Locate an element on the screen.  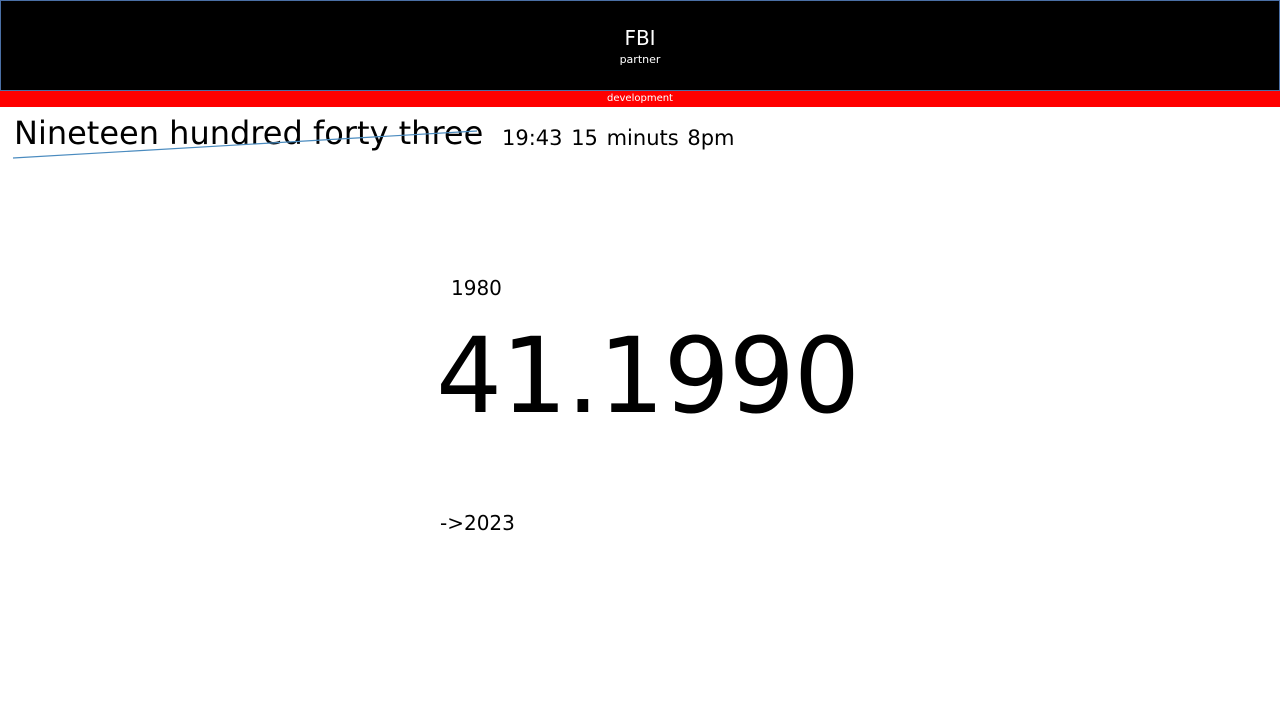
development-label: development is located at coordinates (640, 98).